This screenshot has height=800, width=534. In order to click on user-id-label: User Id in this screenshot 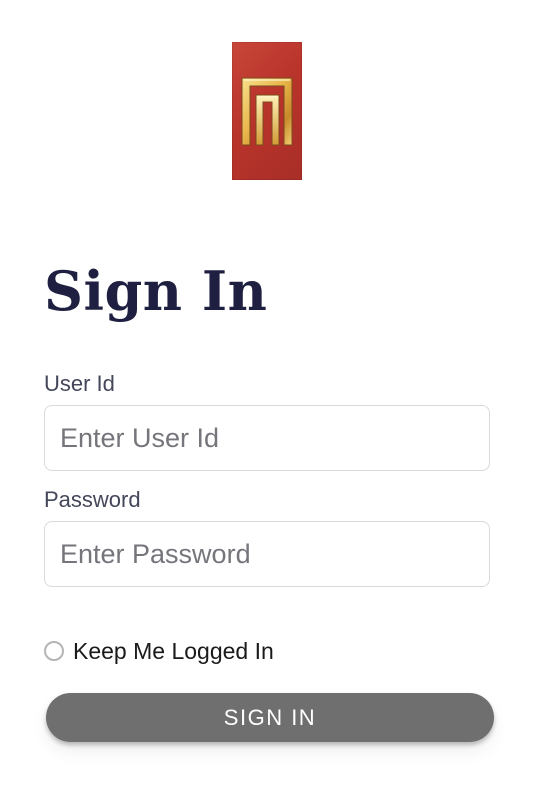, I will do `click(79, 383)`.